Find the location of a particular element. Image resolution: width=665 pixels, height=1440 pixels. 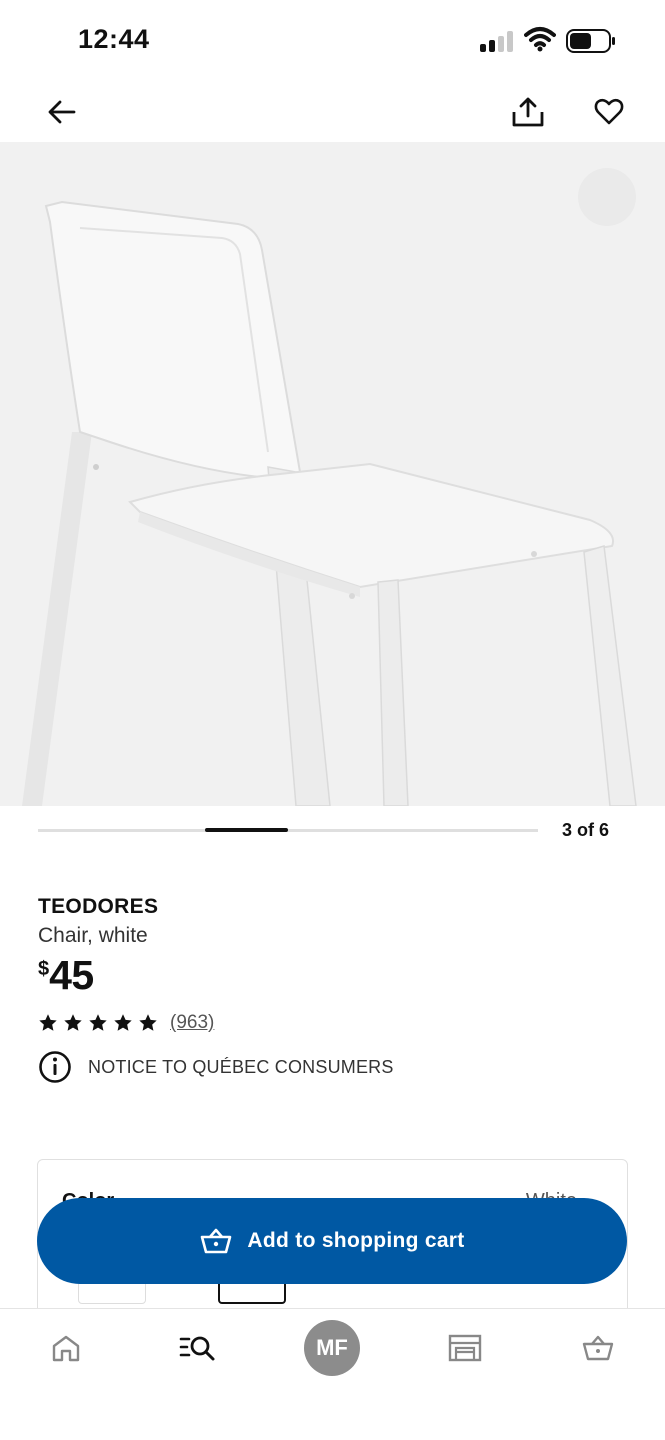

product-name: TEODORES is located at coordinates (98, 906).